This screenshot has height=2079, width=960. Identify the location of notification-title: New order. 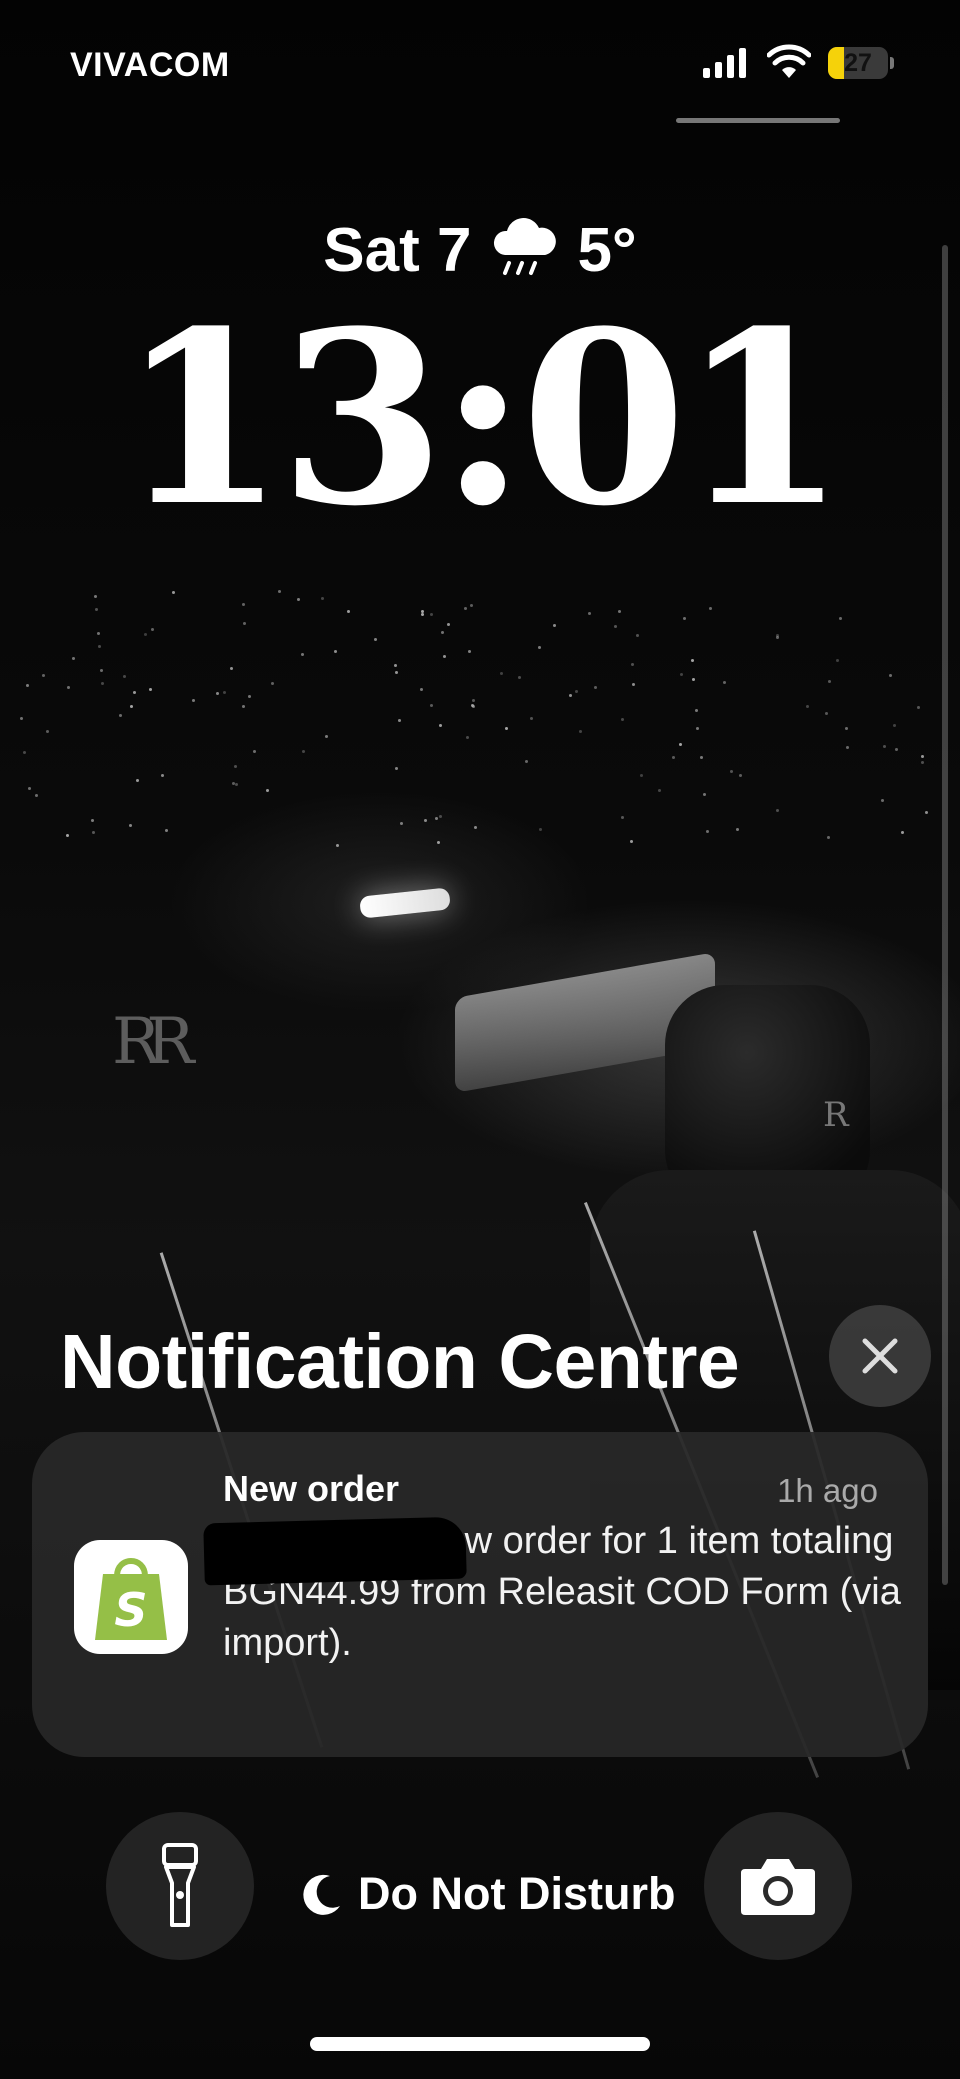
(311, 1488).